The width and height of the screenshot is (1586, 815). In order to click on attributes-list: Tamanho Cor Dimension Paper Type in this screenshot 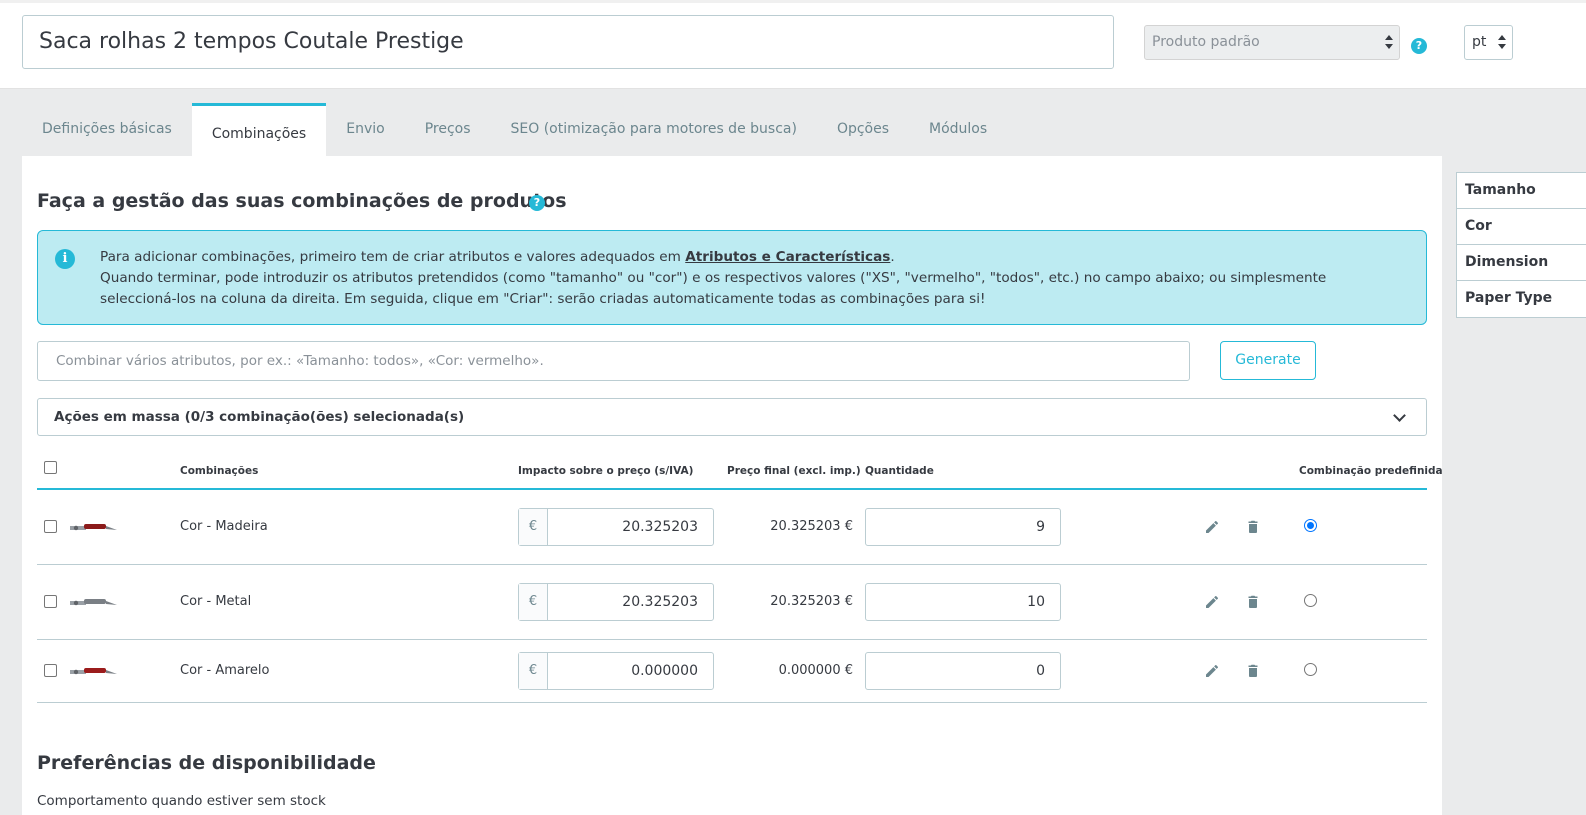, I will do `click(1521, 245)`.